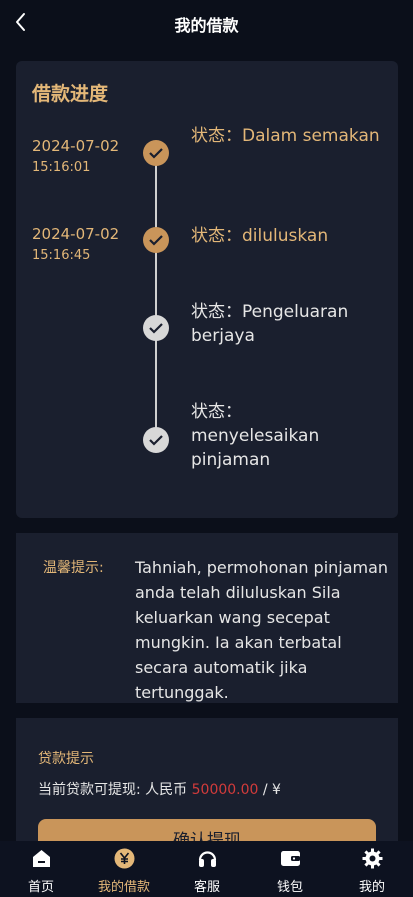 Image resolution: width=413 pixels, height=897 pixels. I want to click on step-3-status: 状态：Pengeluaran berjaya, so click(270, 324).